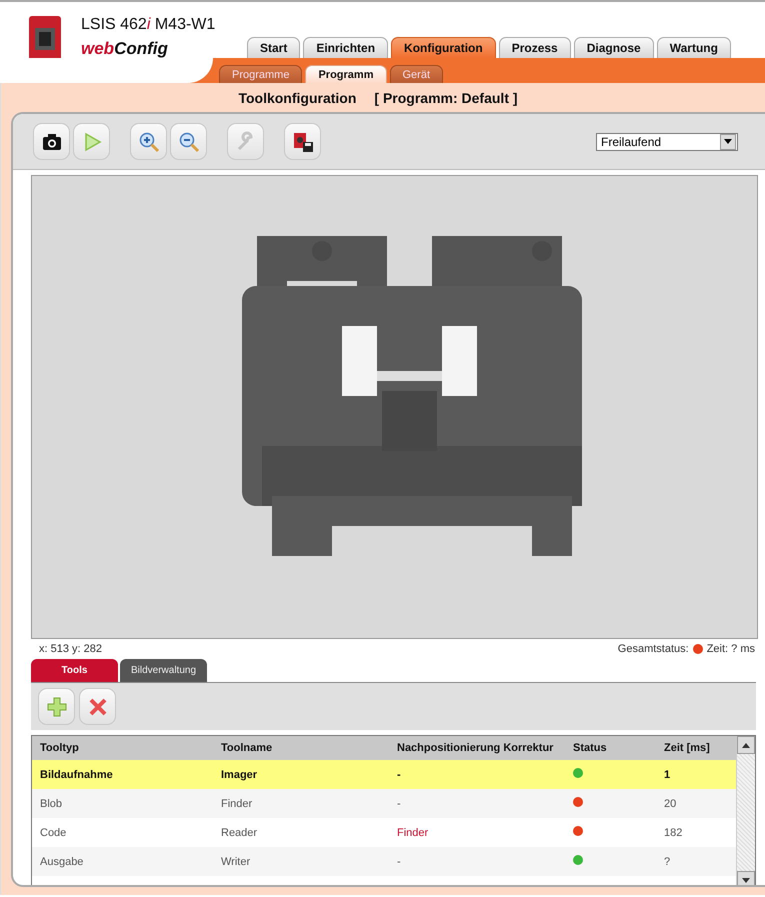 Image resolution: width=765 pixels, height=897 pixels. I want to click on table-cell: Writer, so click(235, 862).